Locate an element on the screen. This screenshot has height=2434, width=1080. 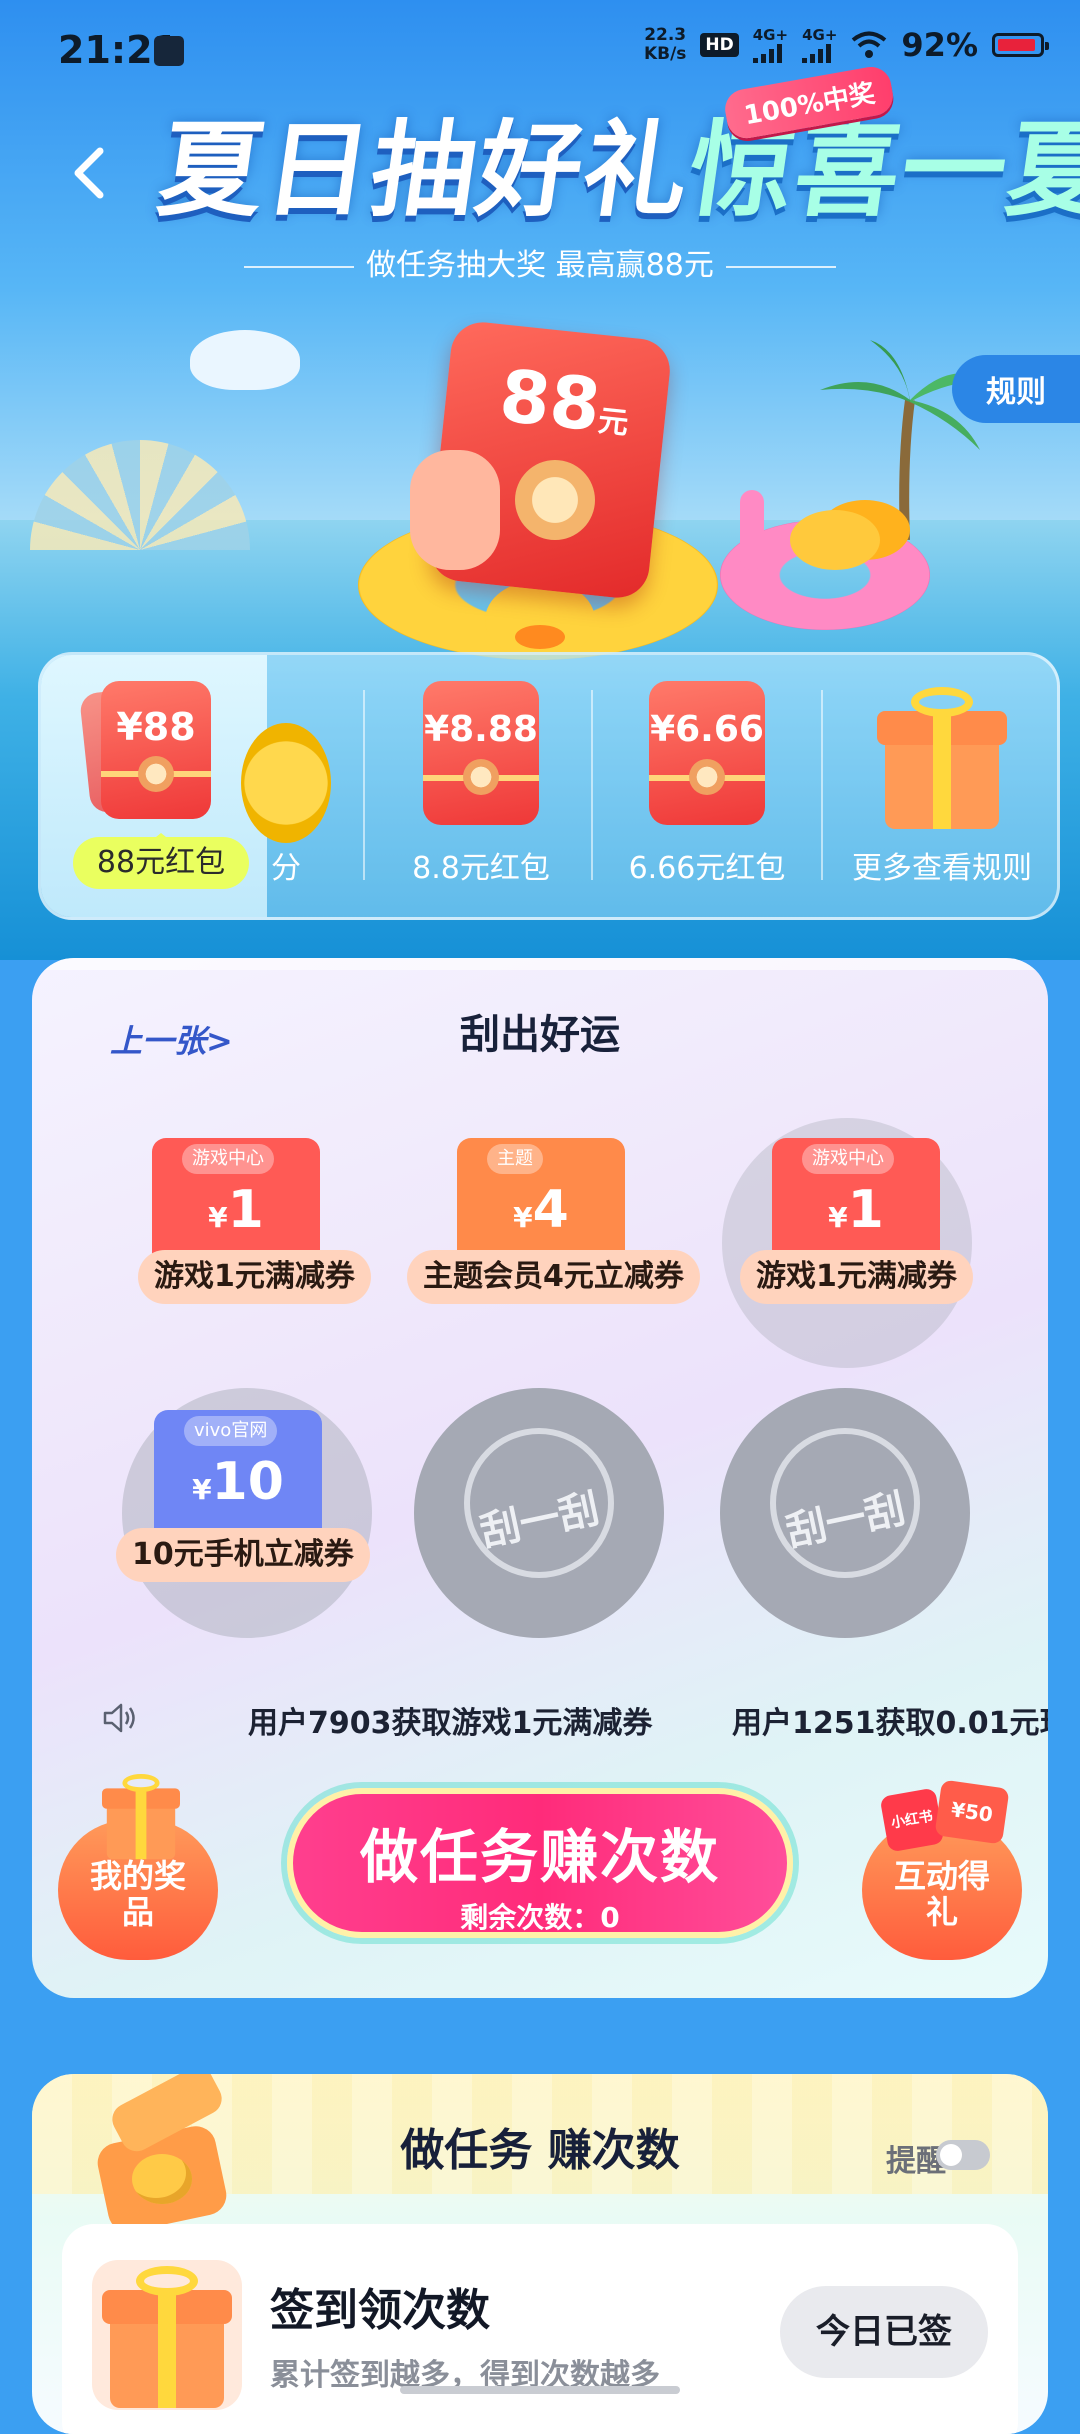
hd-voice-icon: HD is located at coordinates (719, 45).